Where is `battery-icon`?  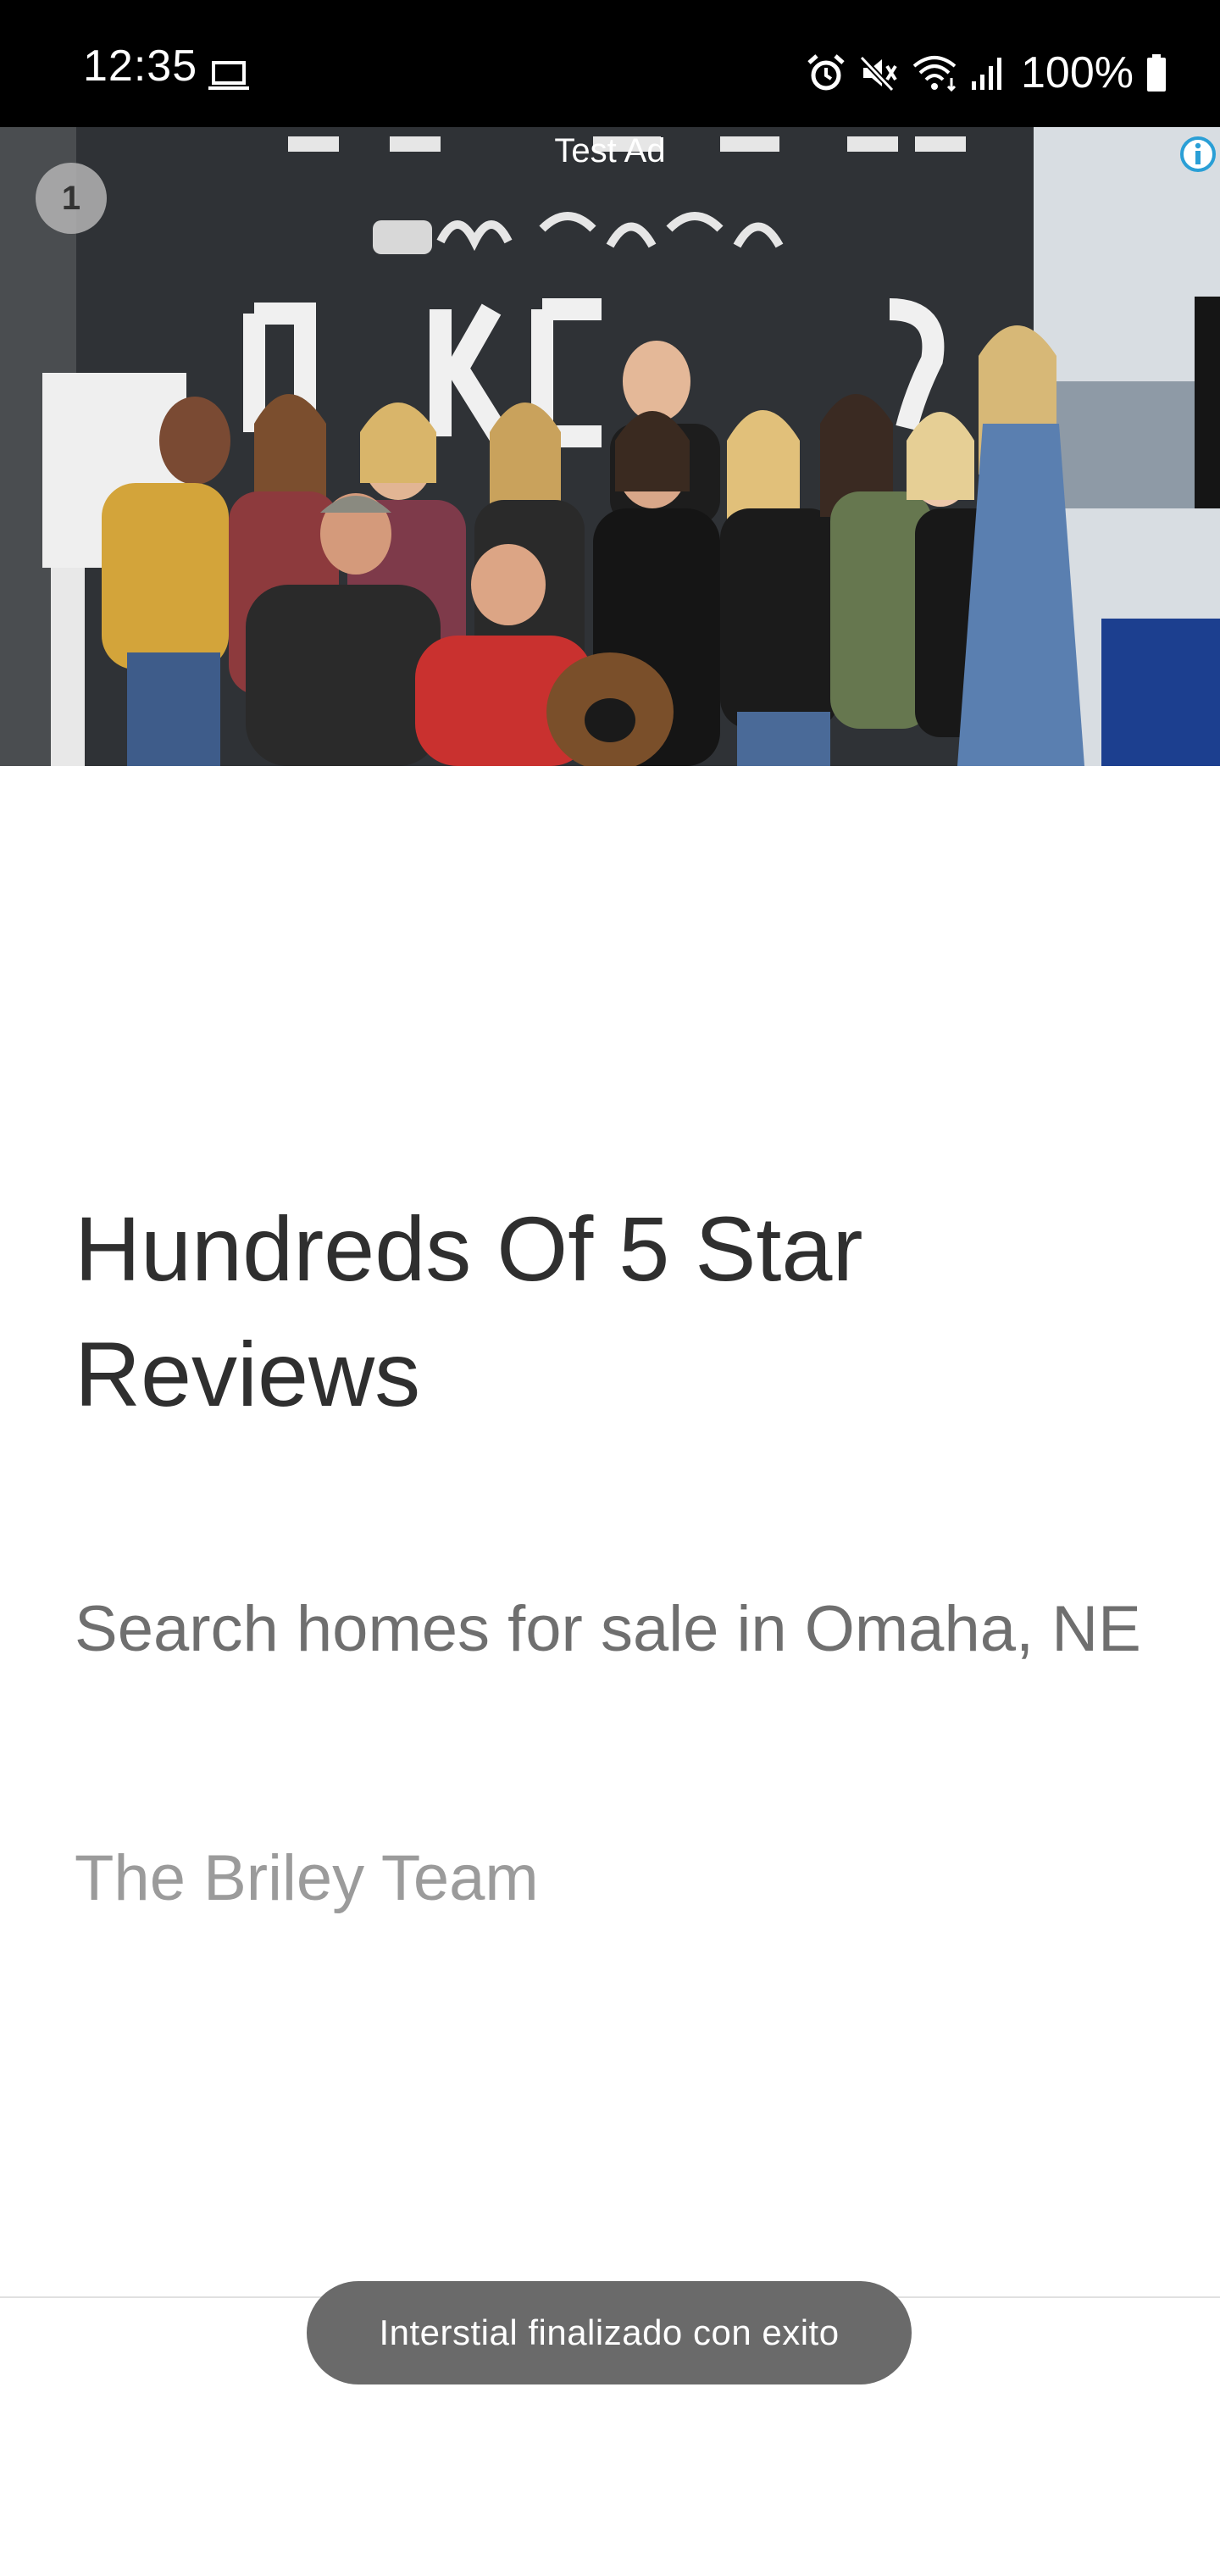
battery-icon is located at coordinates (1156, 73).